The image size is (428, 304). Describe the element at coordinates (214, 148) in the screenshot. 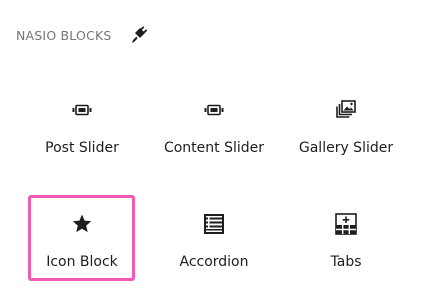

I see `block-label: Content Slider` at that location.